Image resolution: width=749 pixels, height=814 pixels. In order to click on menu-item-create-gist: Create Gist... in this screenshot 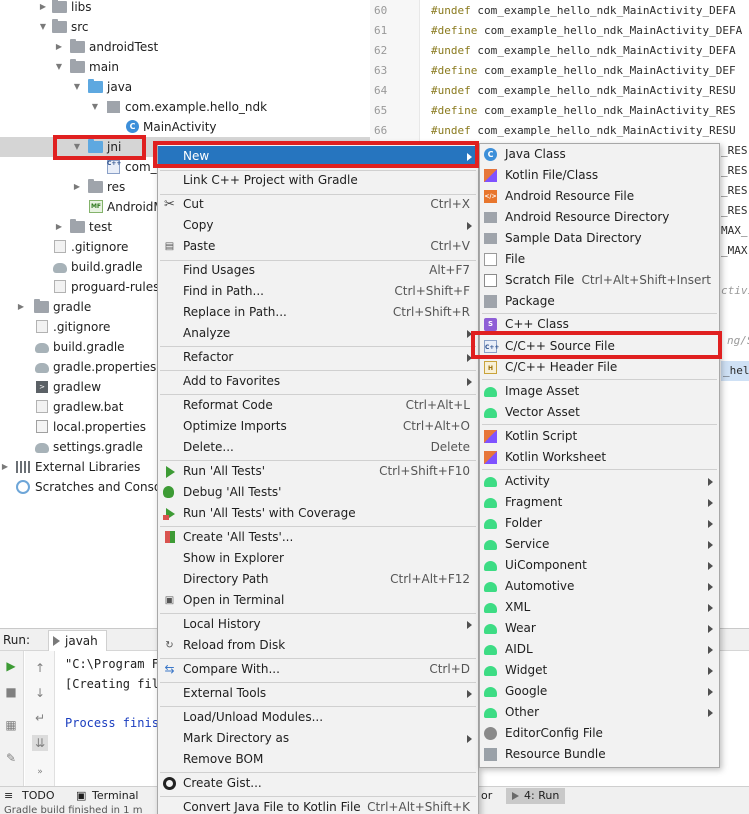, I will do `click(318, 783)`.